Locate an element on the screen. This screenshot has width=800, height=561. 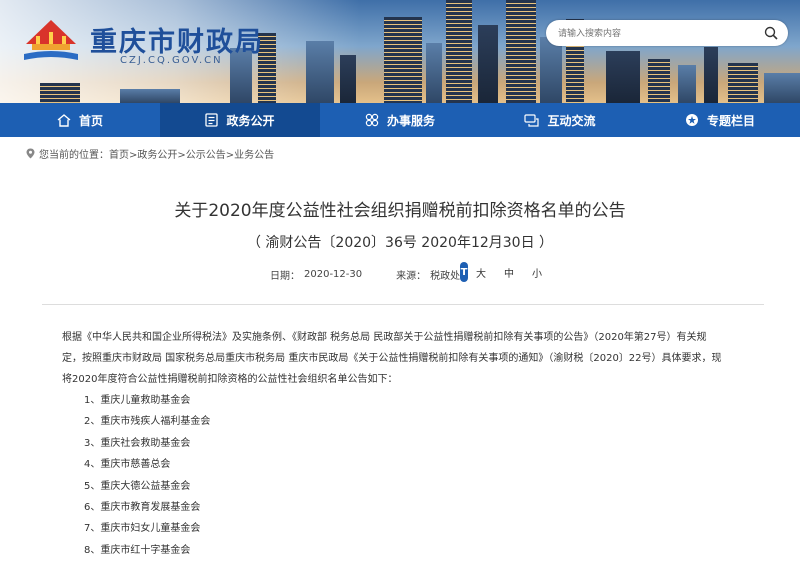
document-number: （ 渝财公告〔2020〕36号 2020年12月30日 ） is located at coordinates (400, 243).